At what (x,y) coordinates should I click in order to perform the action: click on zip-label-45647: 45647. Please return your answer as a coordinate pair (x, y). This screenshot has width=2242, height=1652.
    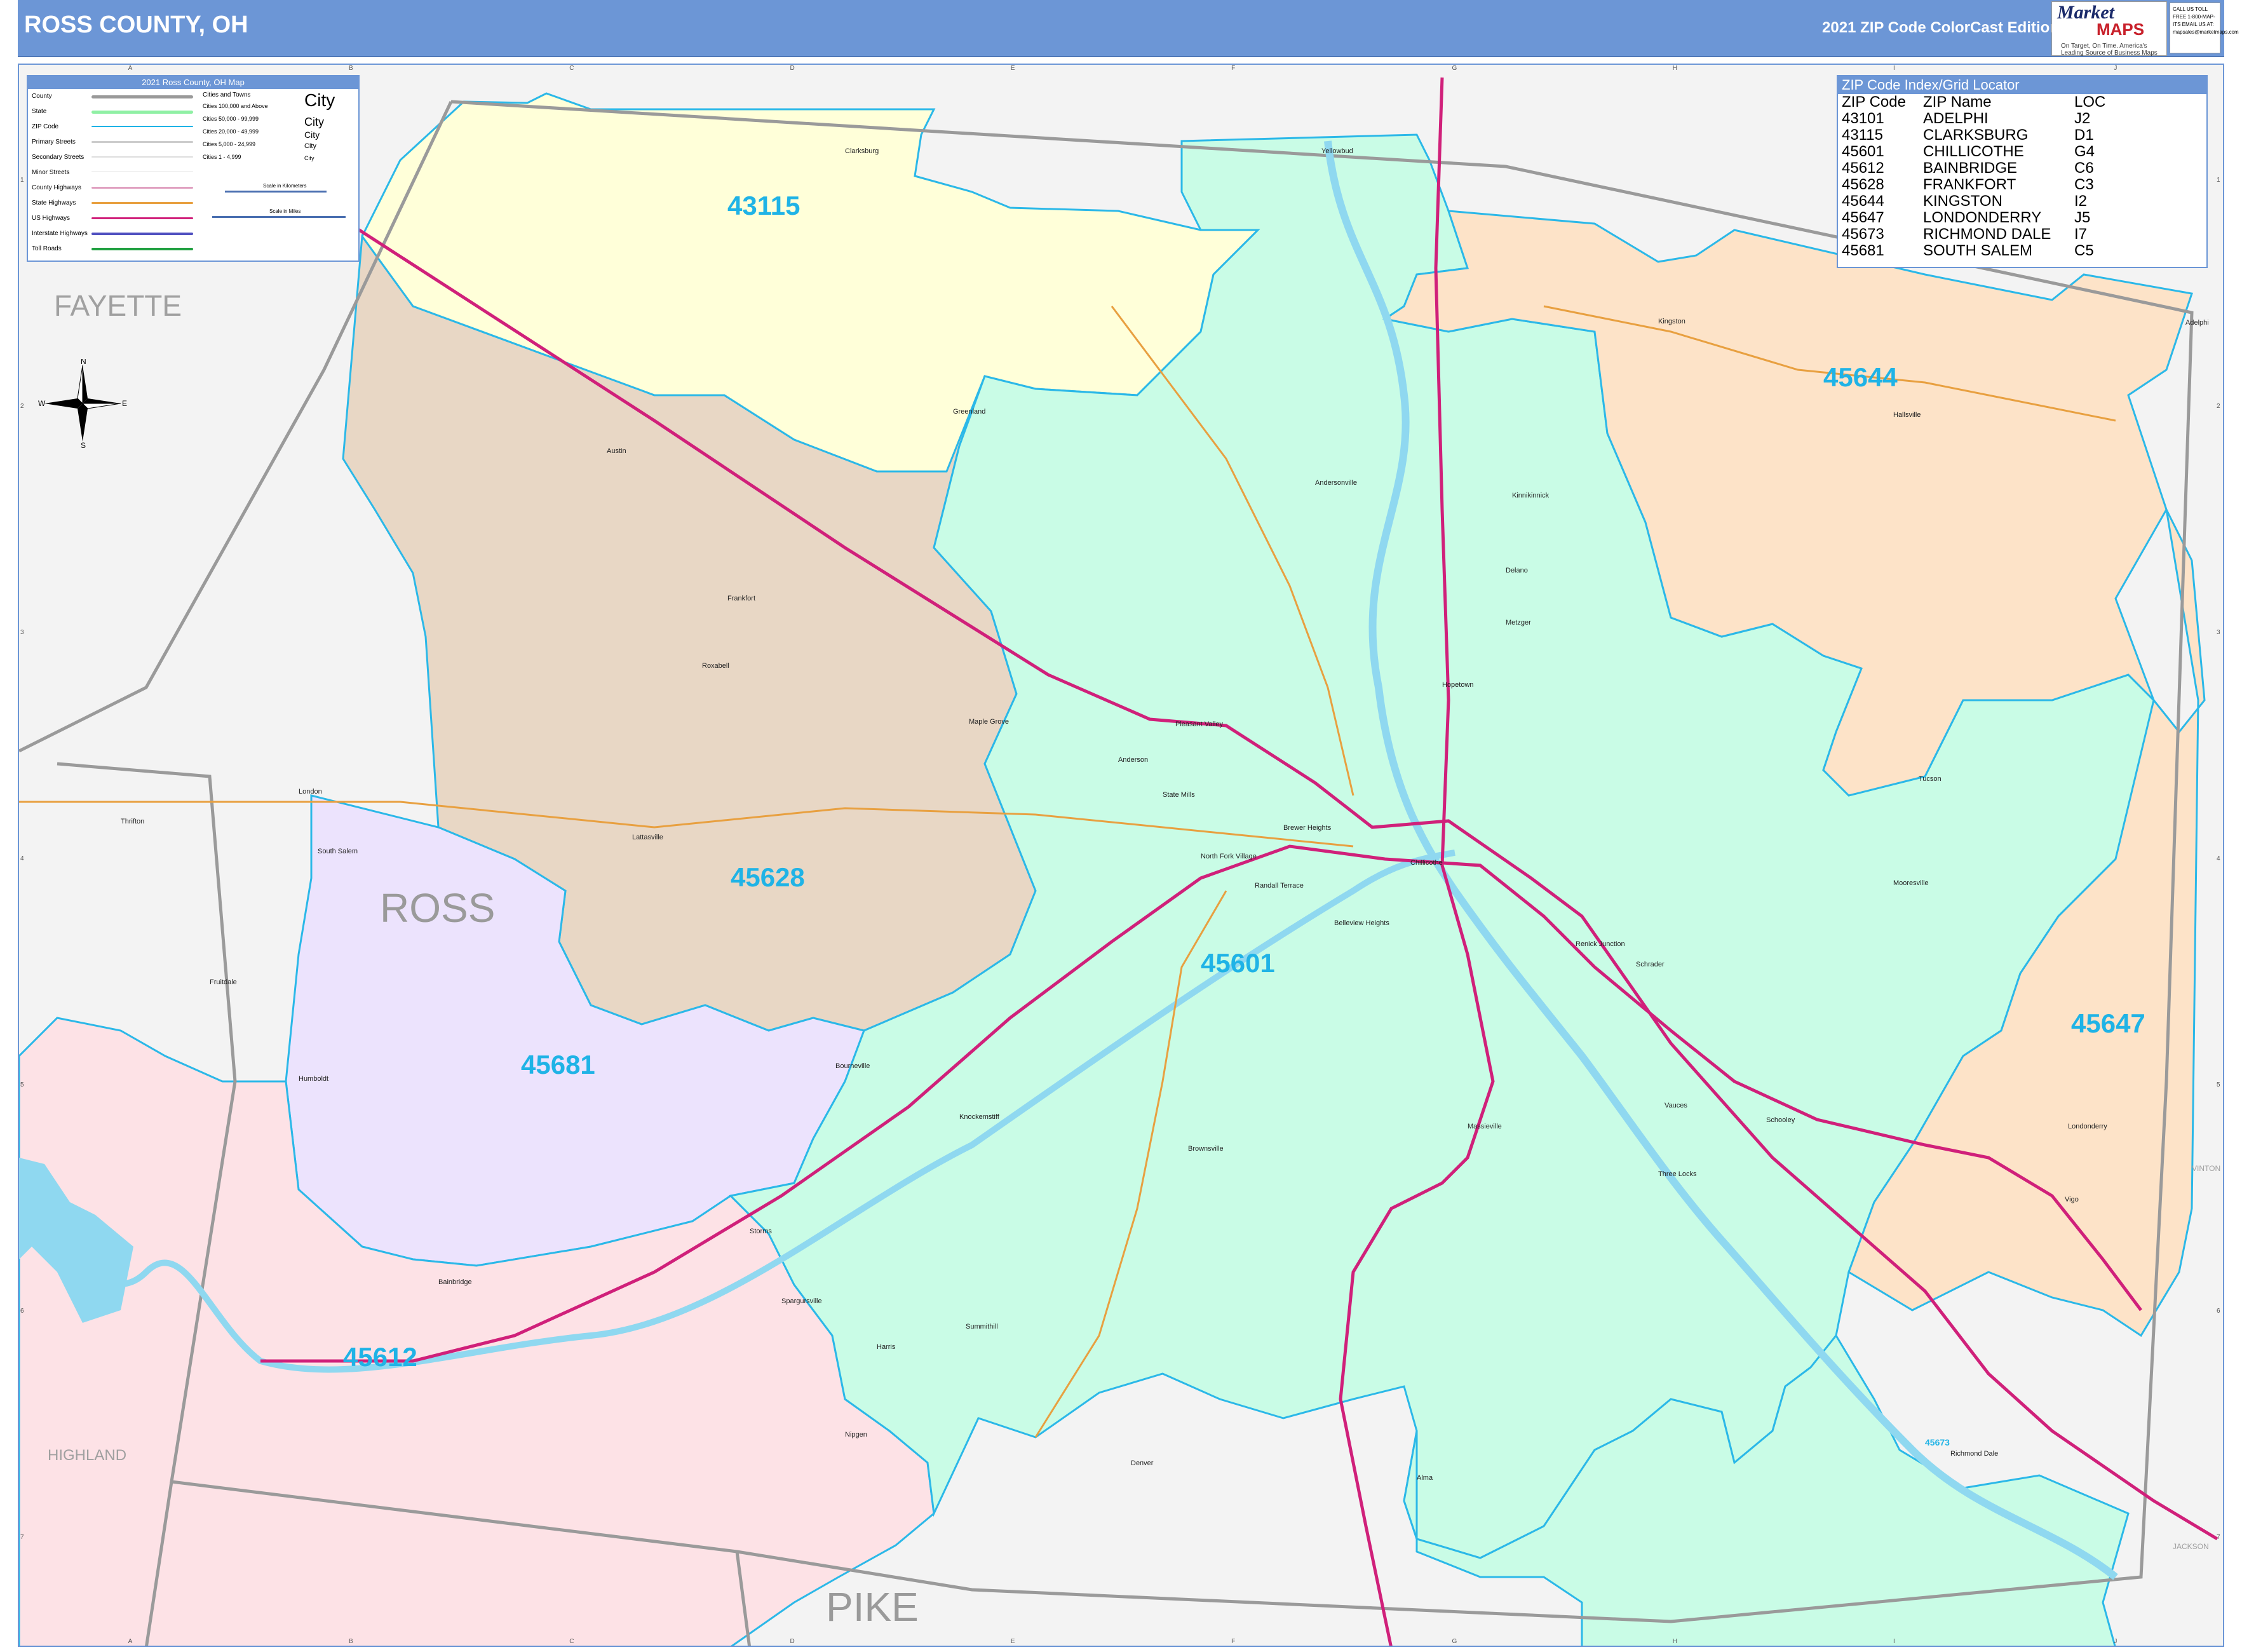
    Looking at the image, I should click on (2108, 1023).